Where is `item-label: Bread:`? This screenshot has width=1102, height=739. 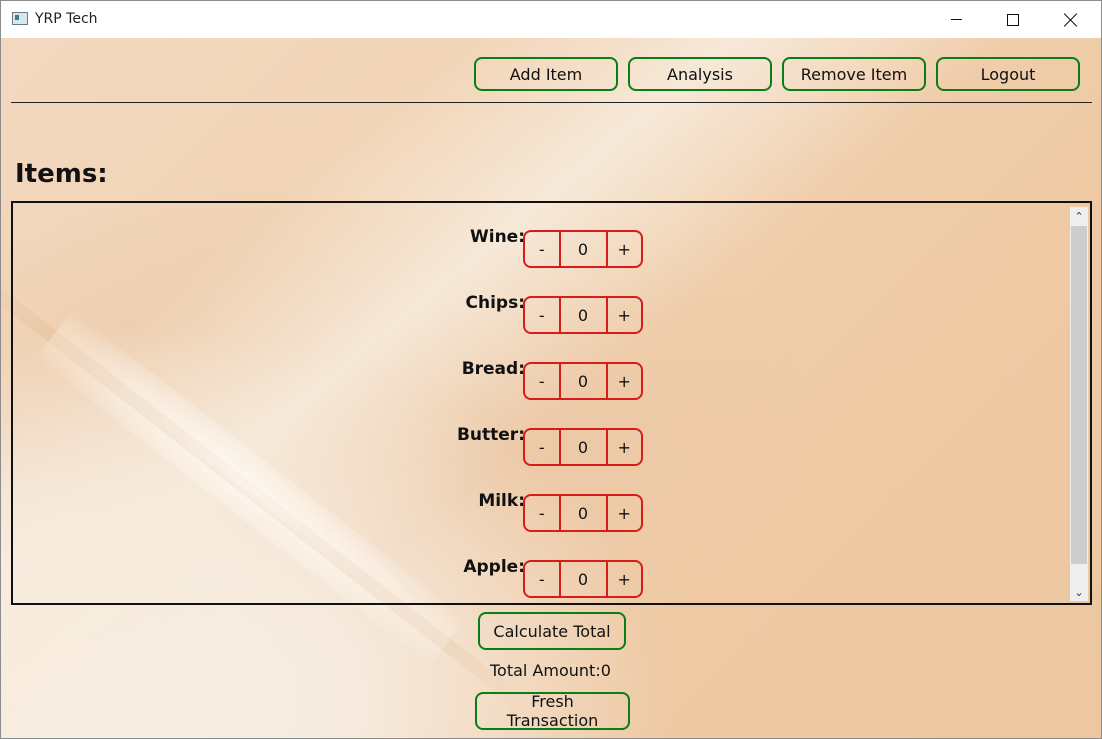
item-label: Bread: is located at coordinates (493, 369).